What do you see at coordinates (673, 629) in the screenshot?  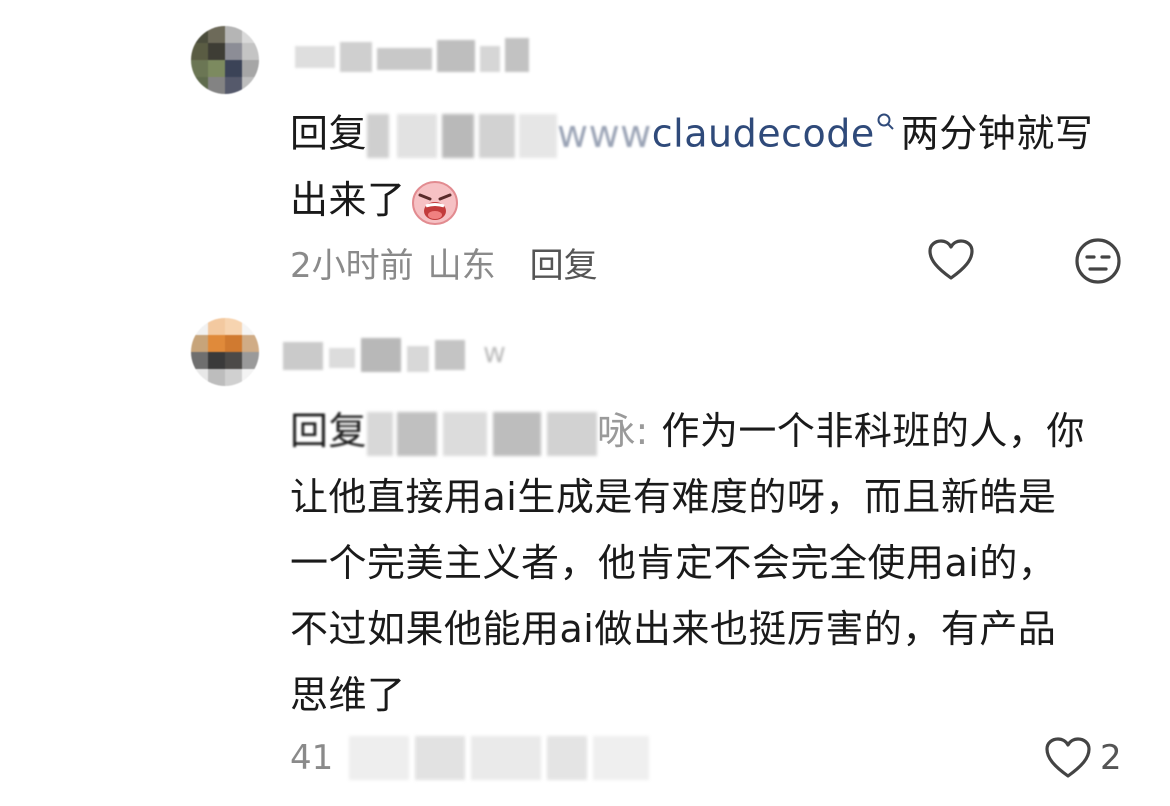 I see `comment-line: 不过如果他能用ai做出来也挺厉害的，有产品` at bounding box center [673, 629].